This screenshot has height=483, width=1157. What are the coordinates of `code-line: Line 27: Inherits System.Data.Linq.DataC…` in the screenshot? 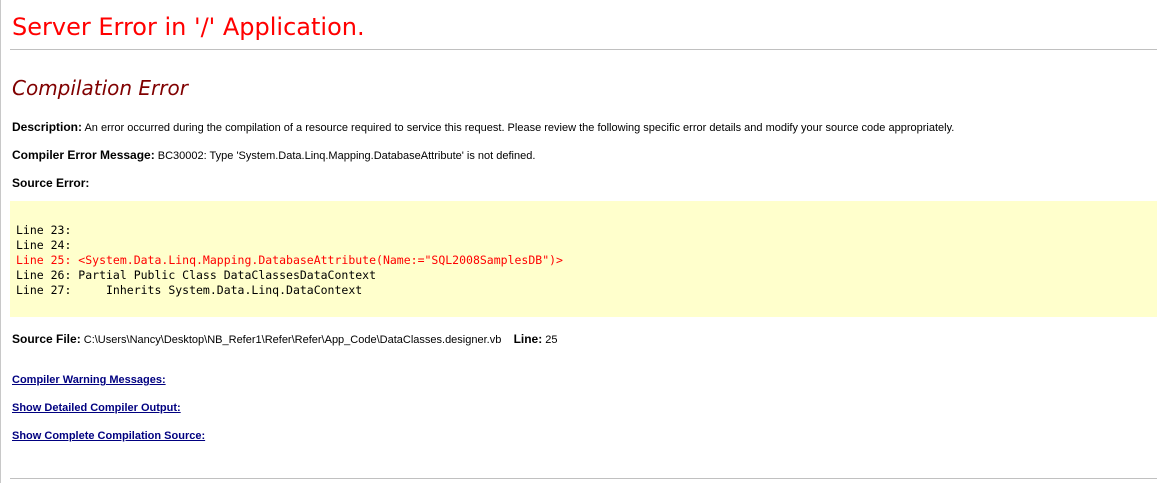 It's located at (189, 290).